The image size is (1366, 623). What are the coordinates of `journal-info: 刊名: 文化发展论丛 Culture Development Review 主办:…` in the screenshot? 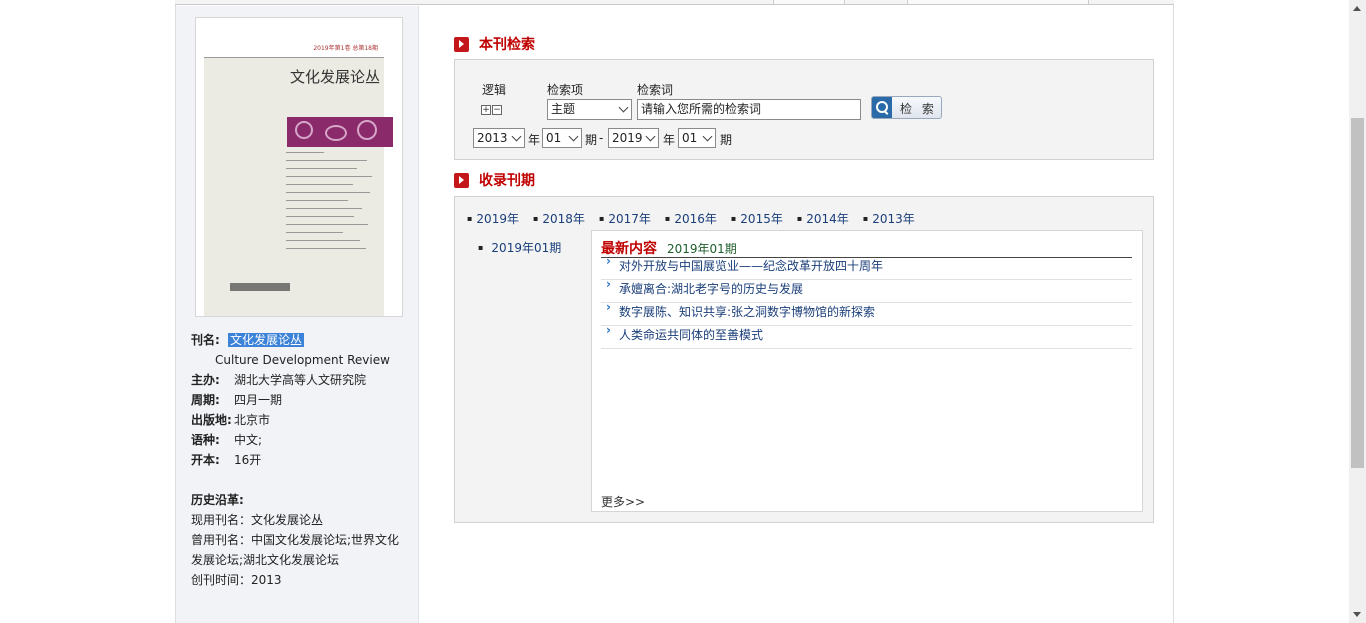 It's located at (302, 460).